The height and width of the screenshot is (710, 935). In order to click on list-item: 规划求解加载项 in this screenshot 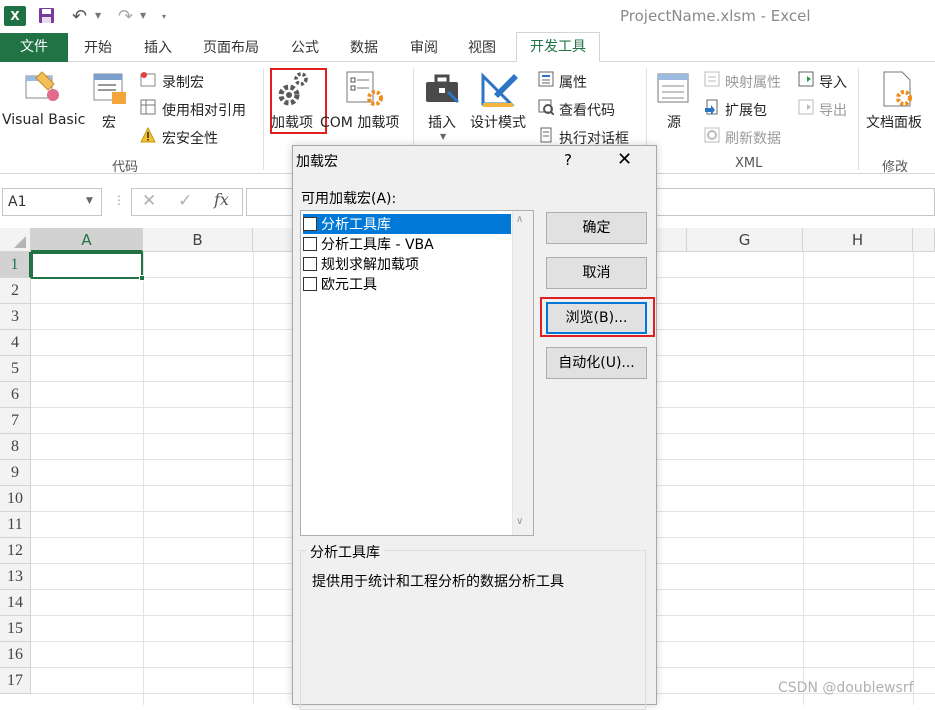, I will do `click(407, 264)`.